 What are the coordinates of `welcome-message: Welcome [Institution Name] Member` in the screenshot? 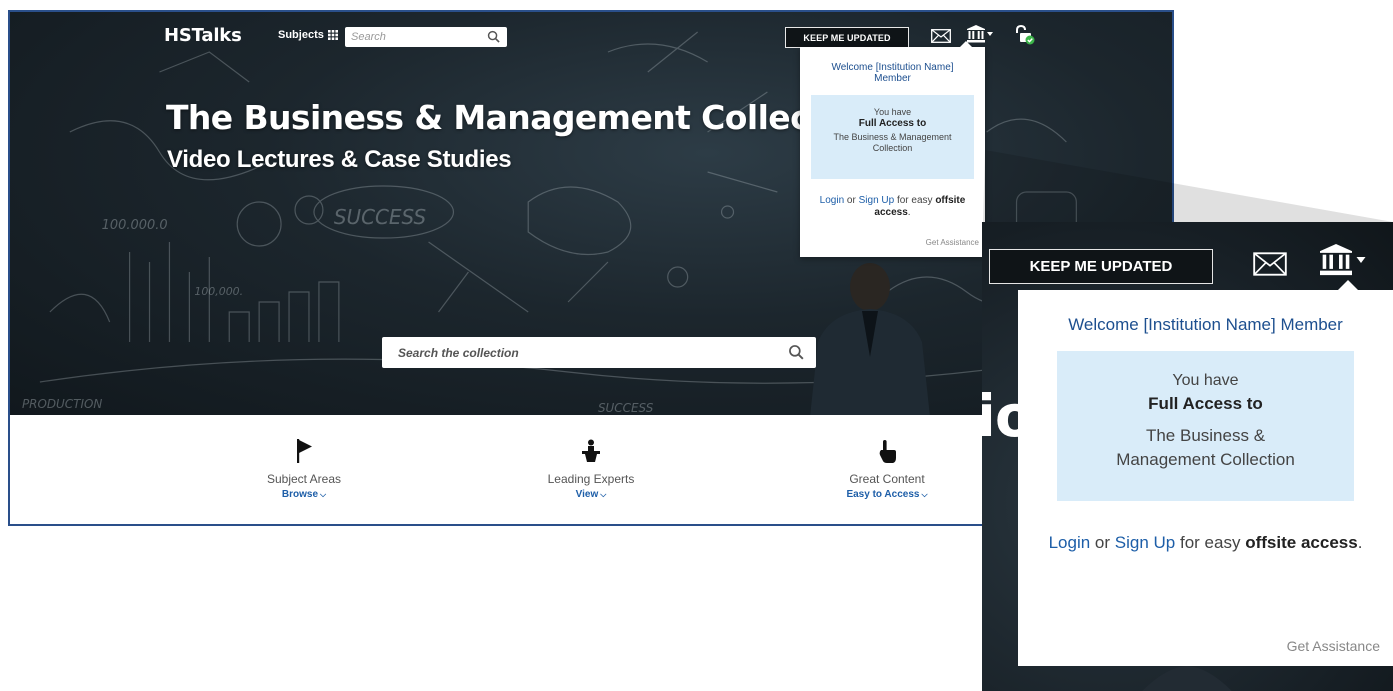 It's located at (1205, 324).